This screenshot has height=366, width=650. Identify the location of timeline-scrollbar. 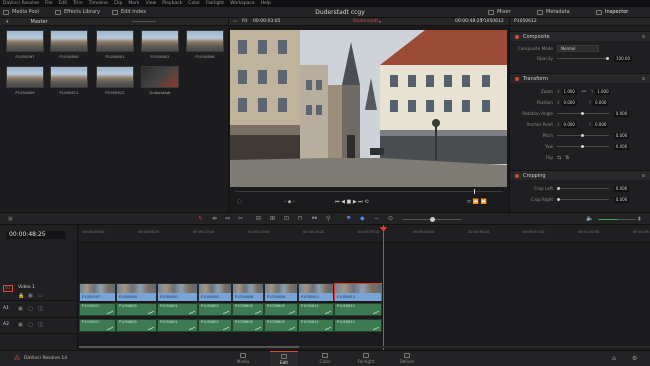
(364, 347).